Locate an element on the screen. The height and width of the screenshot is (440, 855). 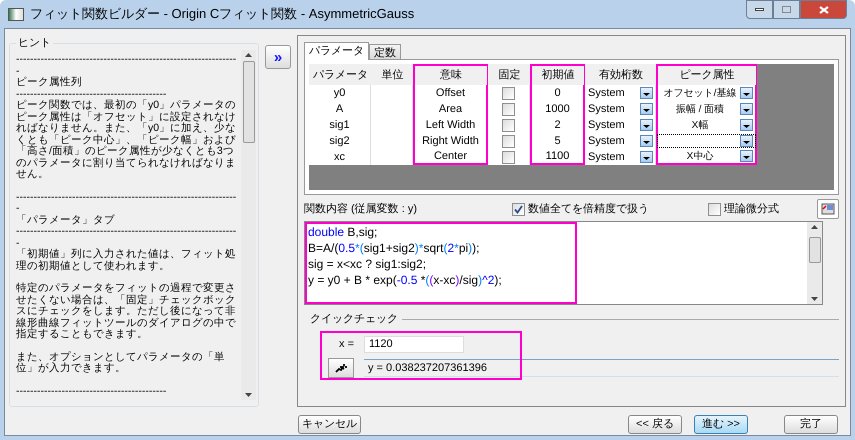
maximize-button is located at coordinates (786, 9).